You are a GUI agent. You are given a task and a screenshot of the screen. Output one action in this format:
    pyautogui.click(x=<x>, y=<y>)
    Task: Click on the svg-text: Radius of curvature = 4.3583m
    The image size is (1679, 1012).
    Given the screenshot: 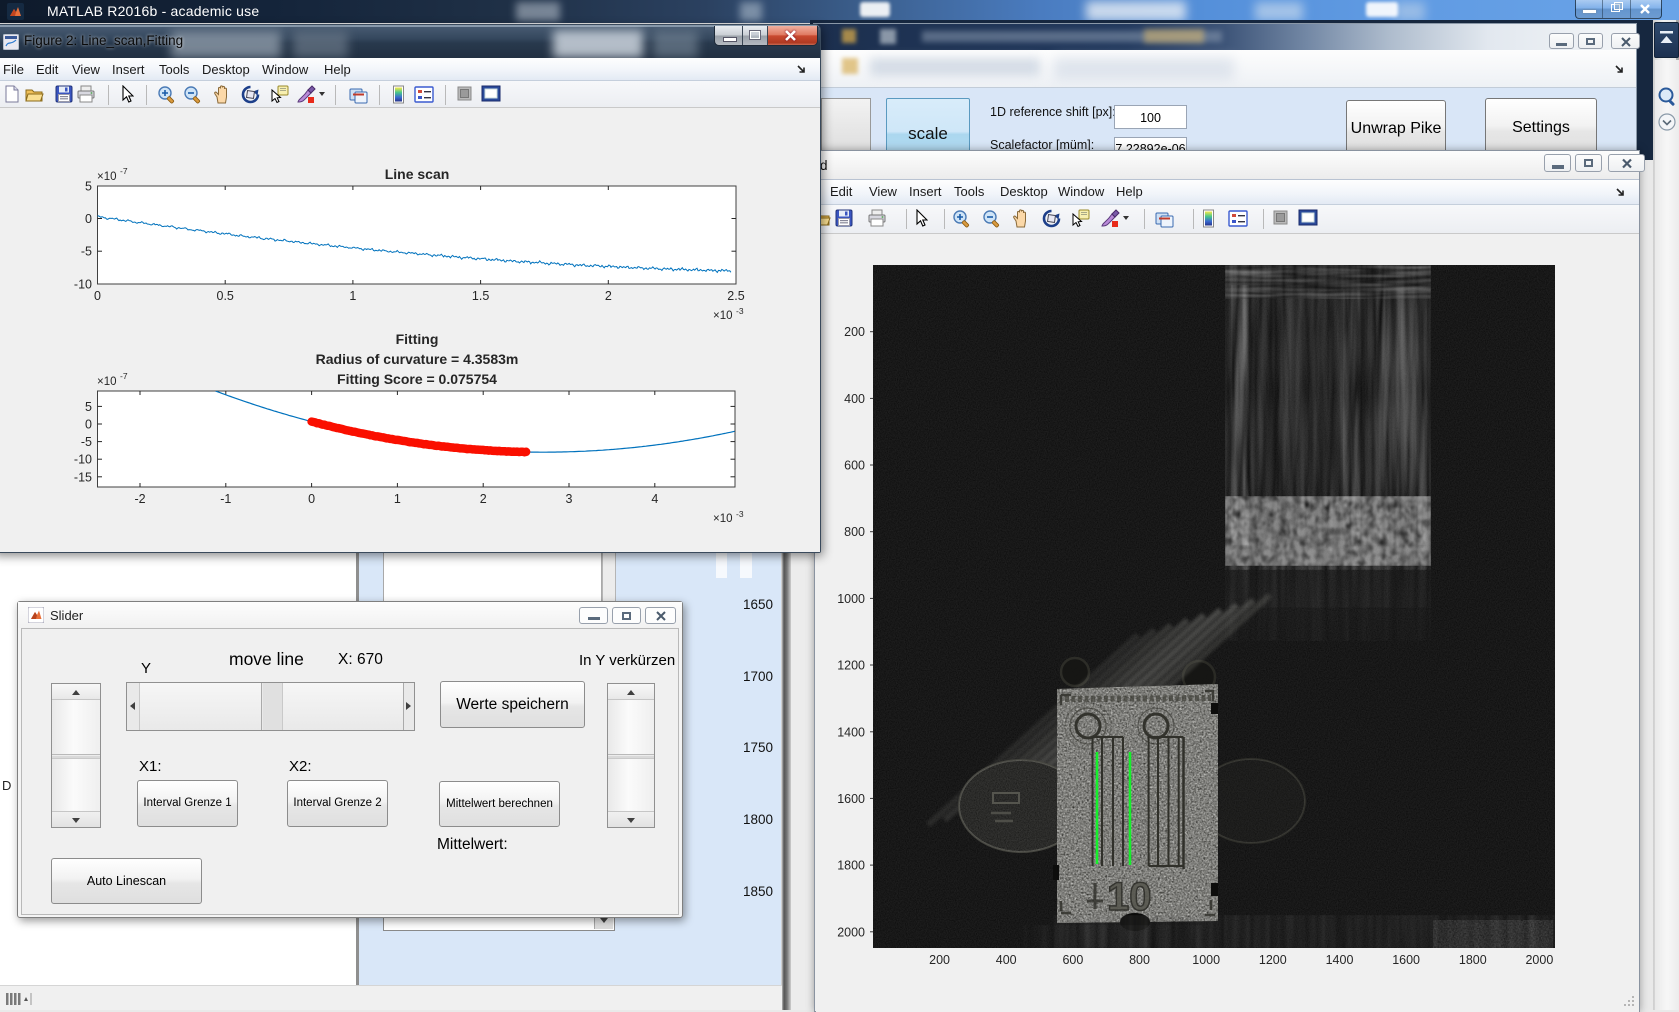 What is the action you would take?
    pyautogui.click(x=417, y=359)
    